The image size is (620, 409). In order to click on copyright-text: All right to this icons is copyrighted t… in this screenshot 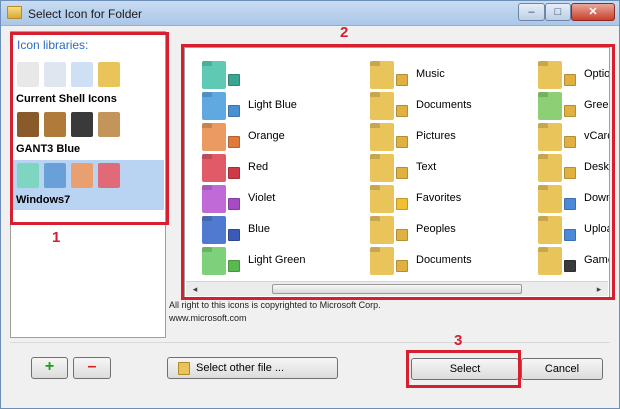, I will do `click(275, 305)`.